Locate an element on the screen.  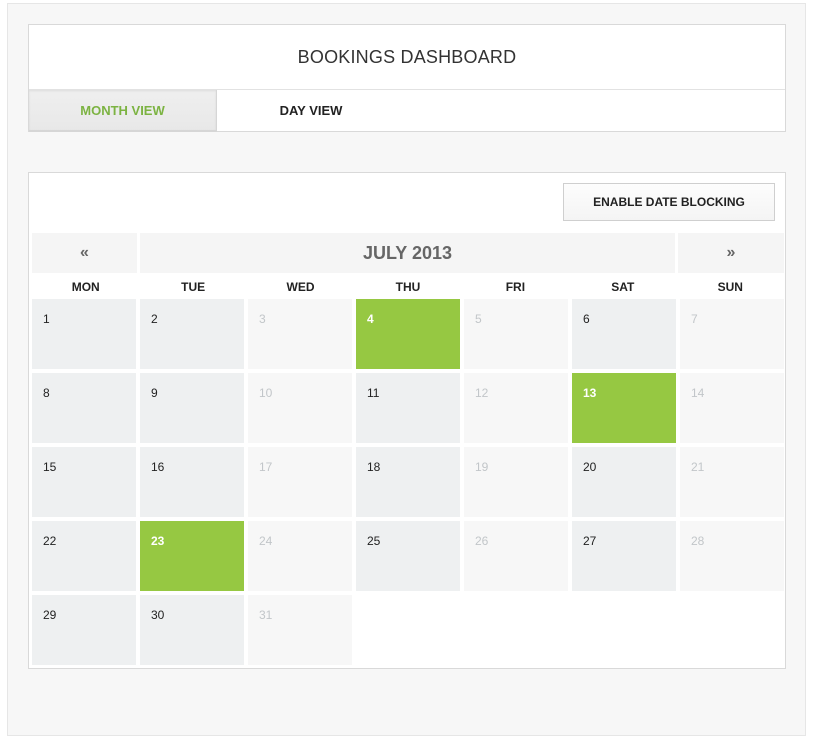
enable-date-blocking-button: ENABLE DATE BLOCKING is located at coordinates (669, 202).